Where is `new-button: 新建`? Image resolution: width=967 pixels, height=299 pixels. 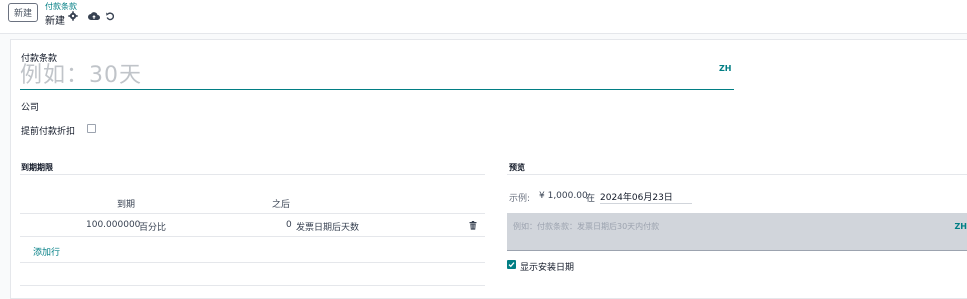
new-button: 新建 is located at coordinates (23, 12).